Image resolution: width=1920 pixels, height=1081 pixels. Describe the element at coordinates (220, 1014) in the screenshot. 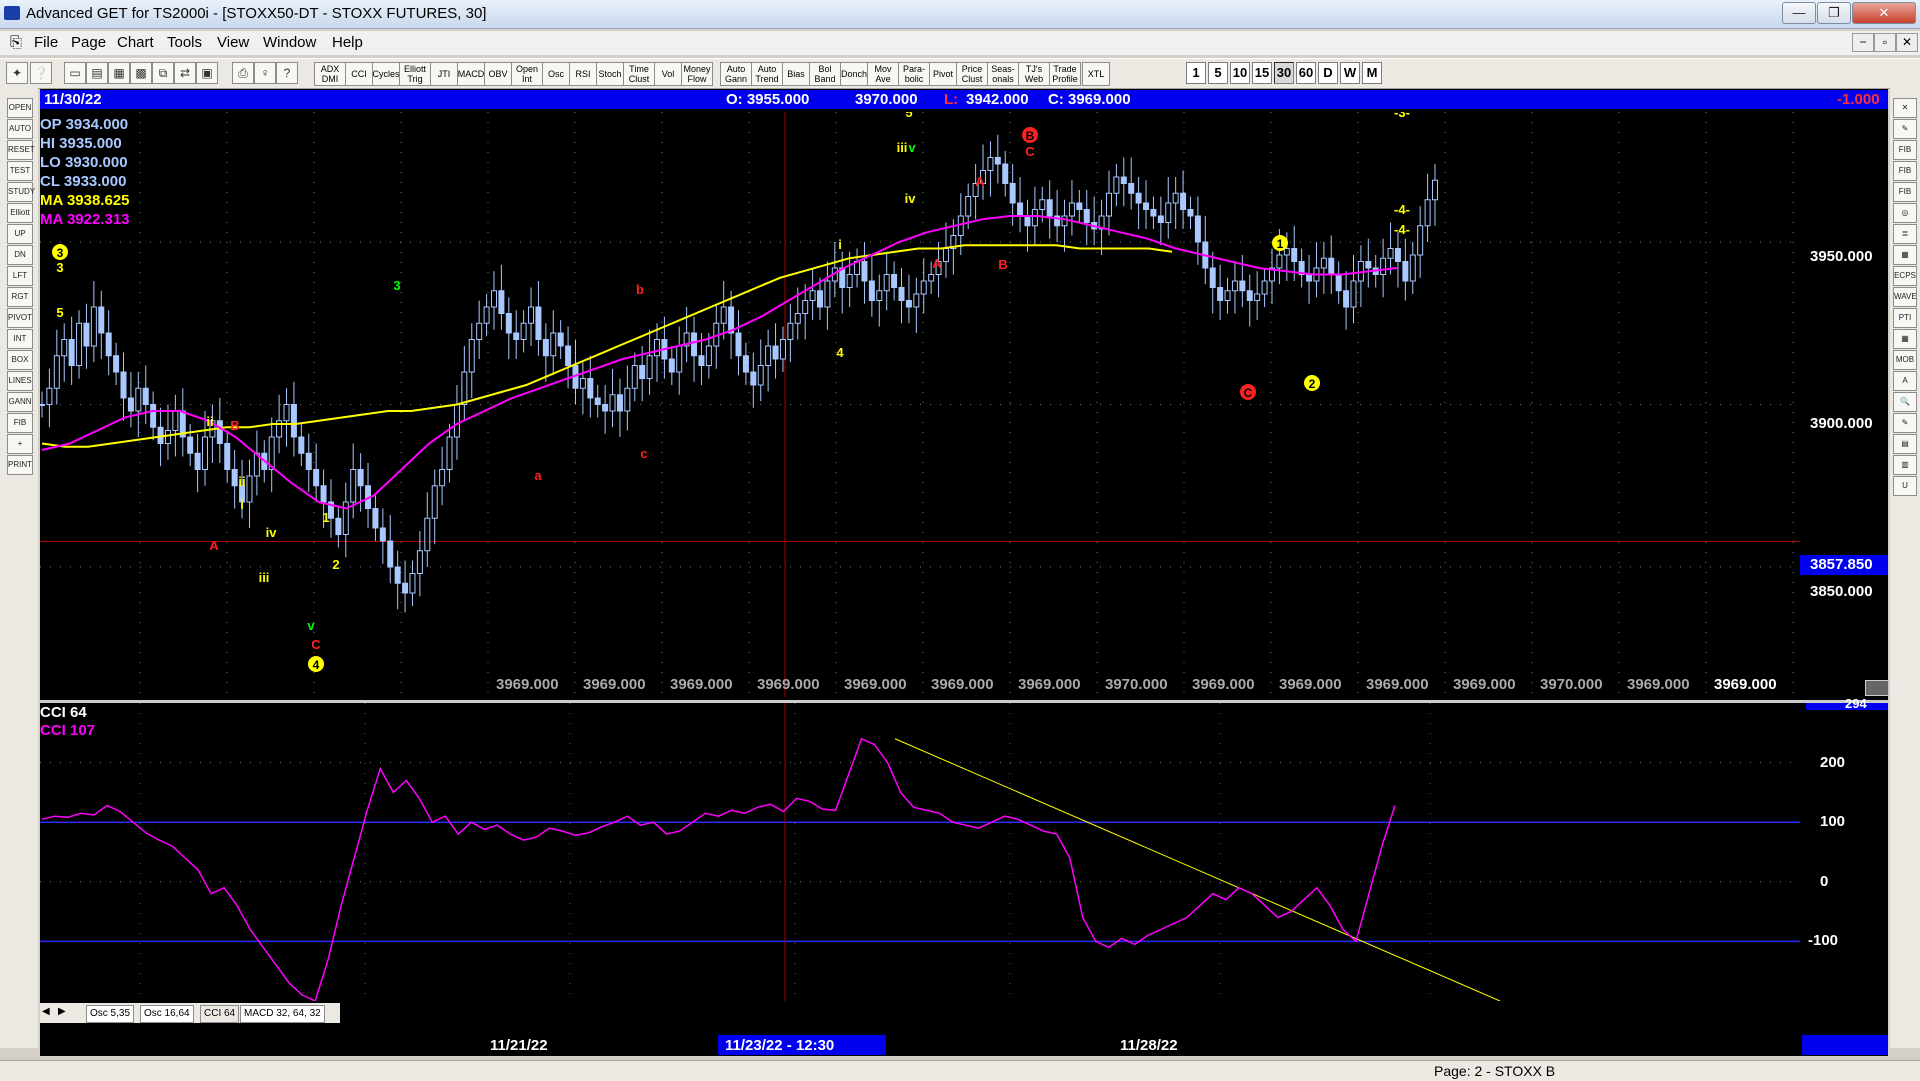

I see `tab-cci-64: CCI 64` at that location.